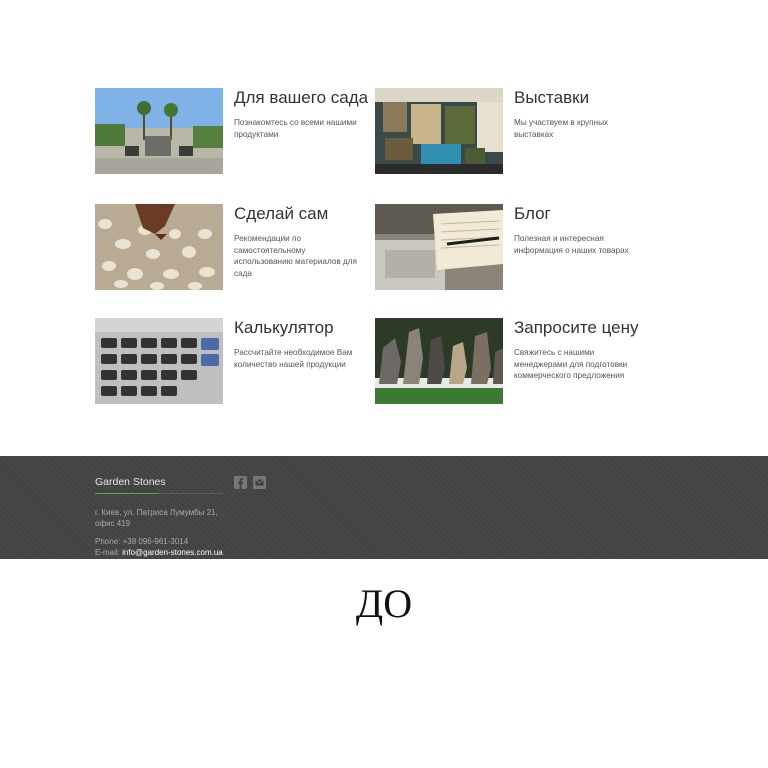  Describe the element at coordinates (281, 214) in the screenshot. I see `card-title: Сделай сам` at that location.